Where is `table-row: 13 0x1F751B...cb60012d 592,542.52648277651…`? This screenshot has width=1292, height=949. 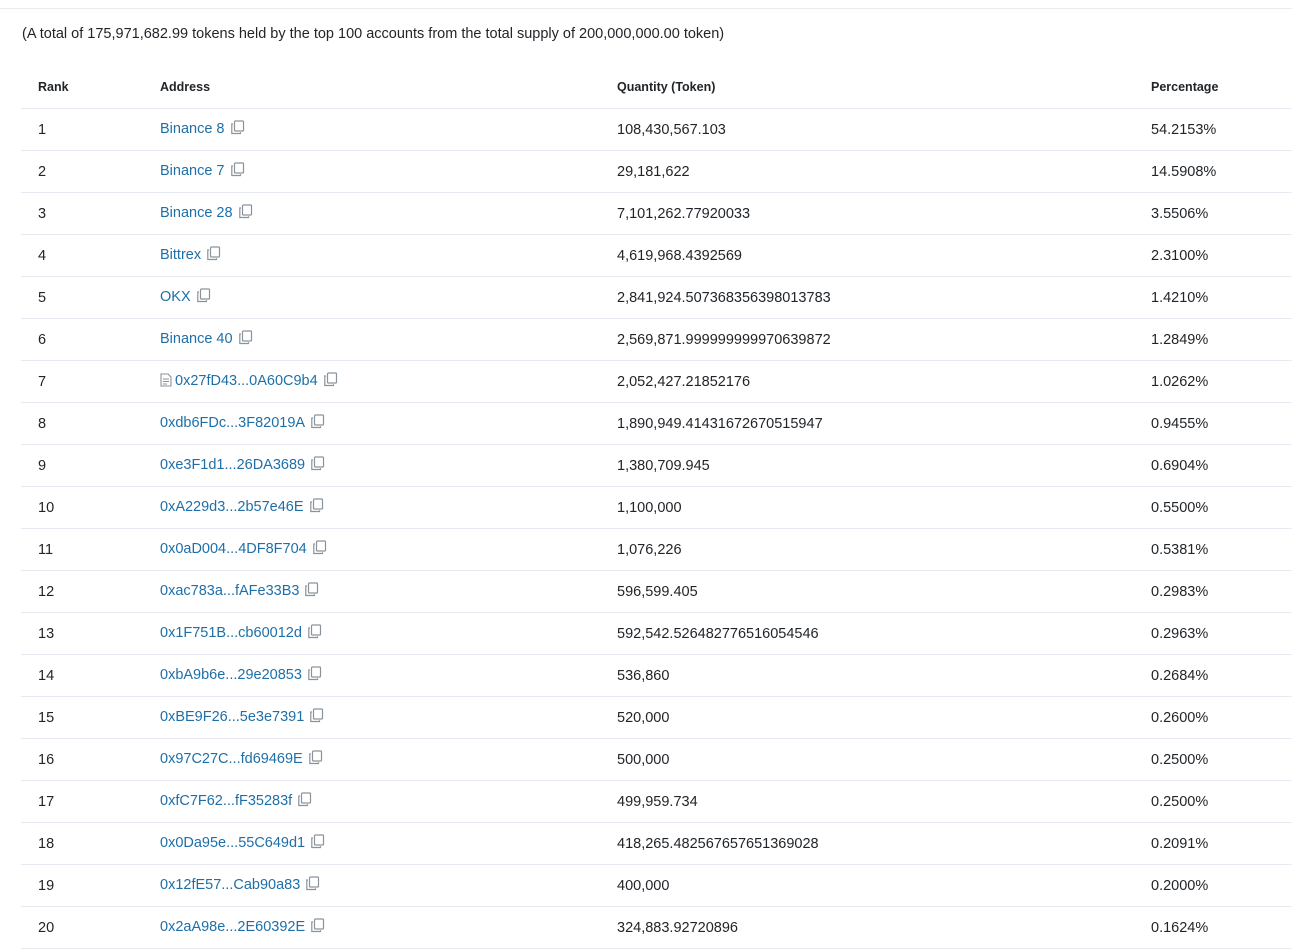
table-row: 13 0x1F751B...cb60012d 592,542.52648277651… is located at coordinates (656, 633).